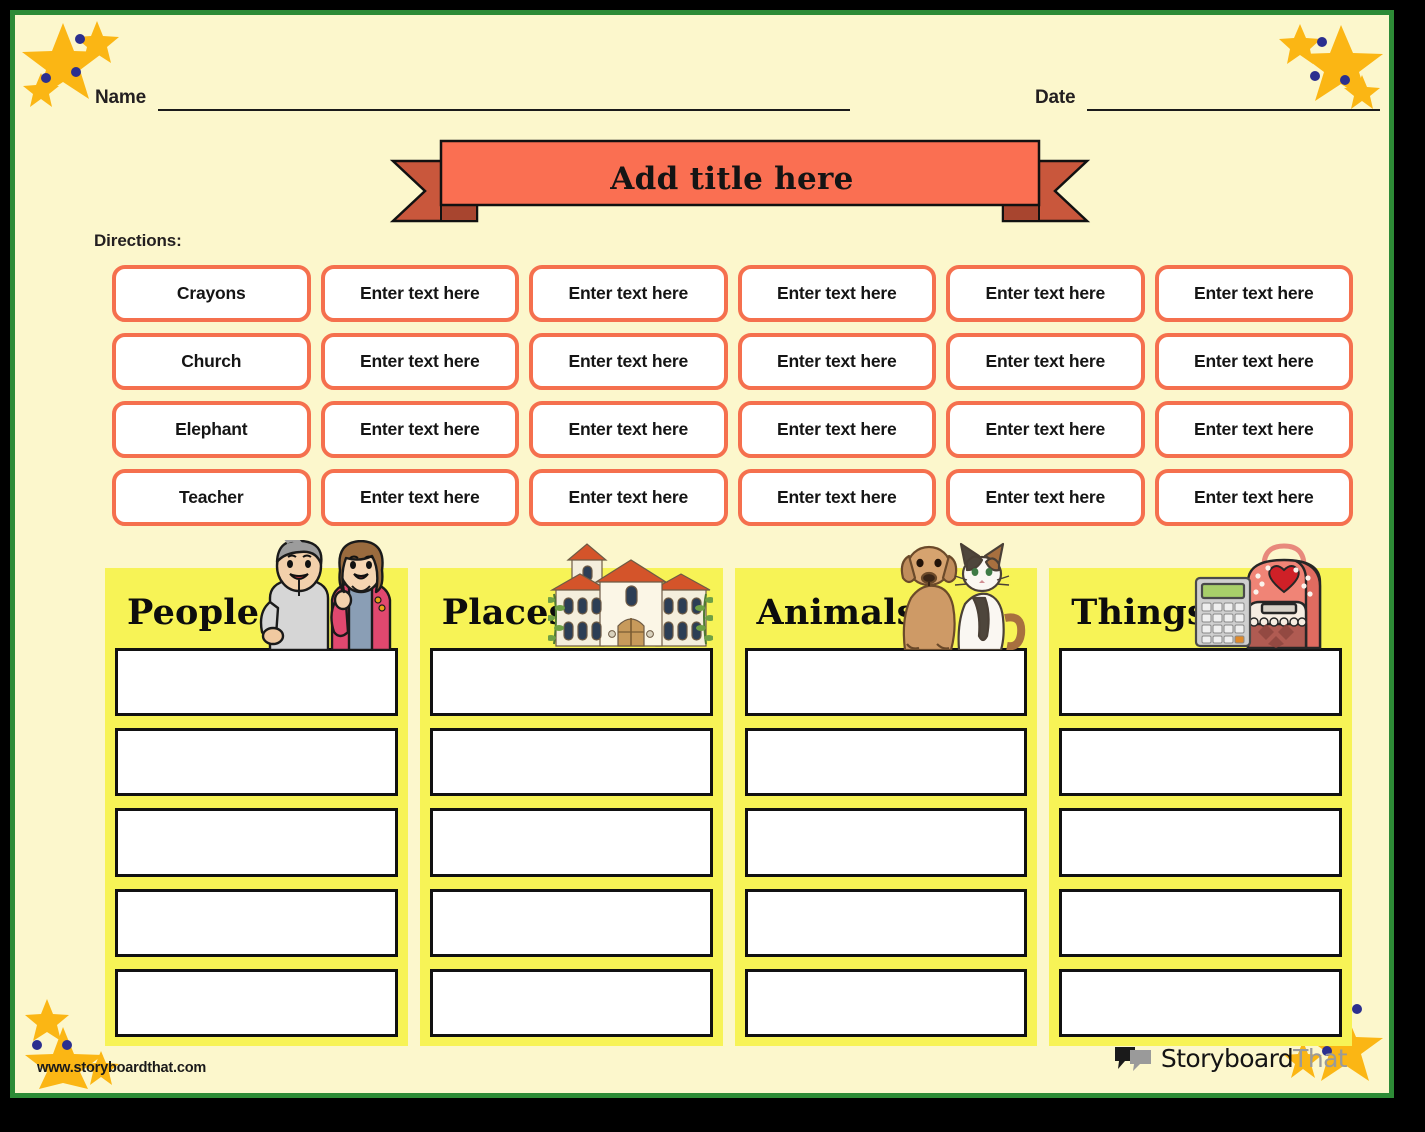 The width and height of the screenshot is (1425, 1132). What do you see at coordinates (630, 594) in the screenshot?
I see `house-illustration` at bounding box center [630, 594].